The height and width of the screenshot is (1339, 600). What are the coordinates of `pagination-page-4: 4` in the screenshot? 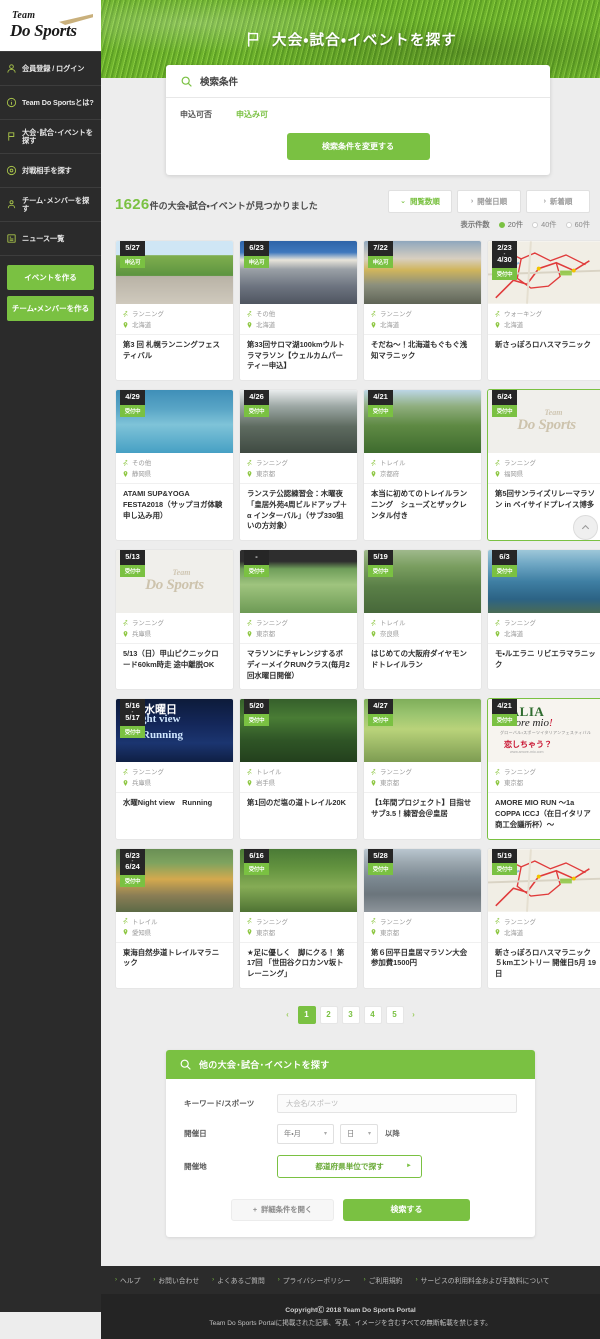 It's located at (372, 1014).